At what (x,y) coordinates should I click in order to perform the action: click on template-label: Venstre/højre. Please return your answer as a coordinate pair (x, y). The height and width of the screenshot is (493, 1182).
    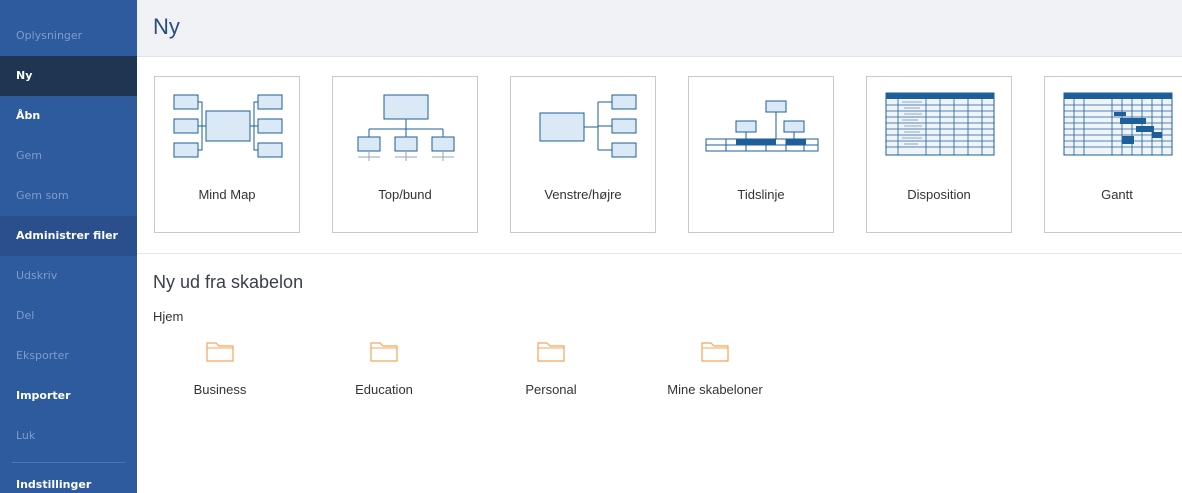
    Looking at the image, I should click on (583, 194).